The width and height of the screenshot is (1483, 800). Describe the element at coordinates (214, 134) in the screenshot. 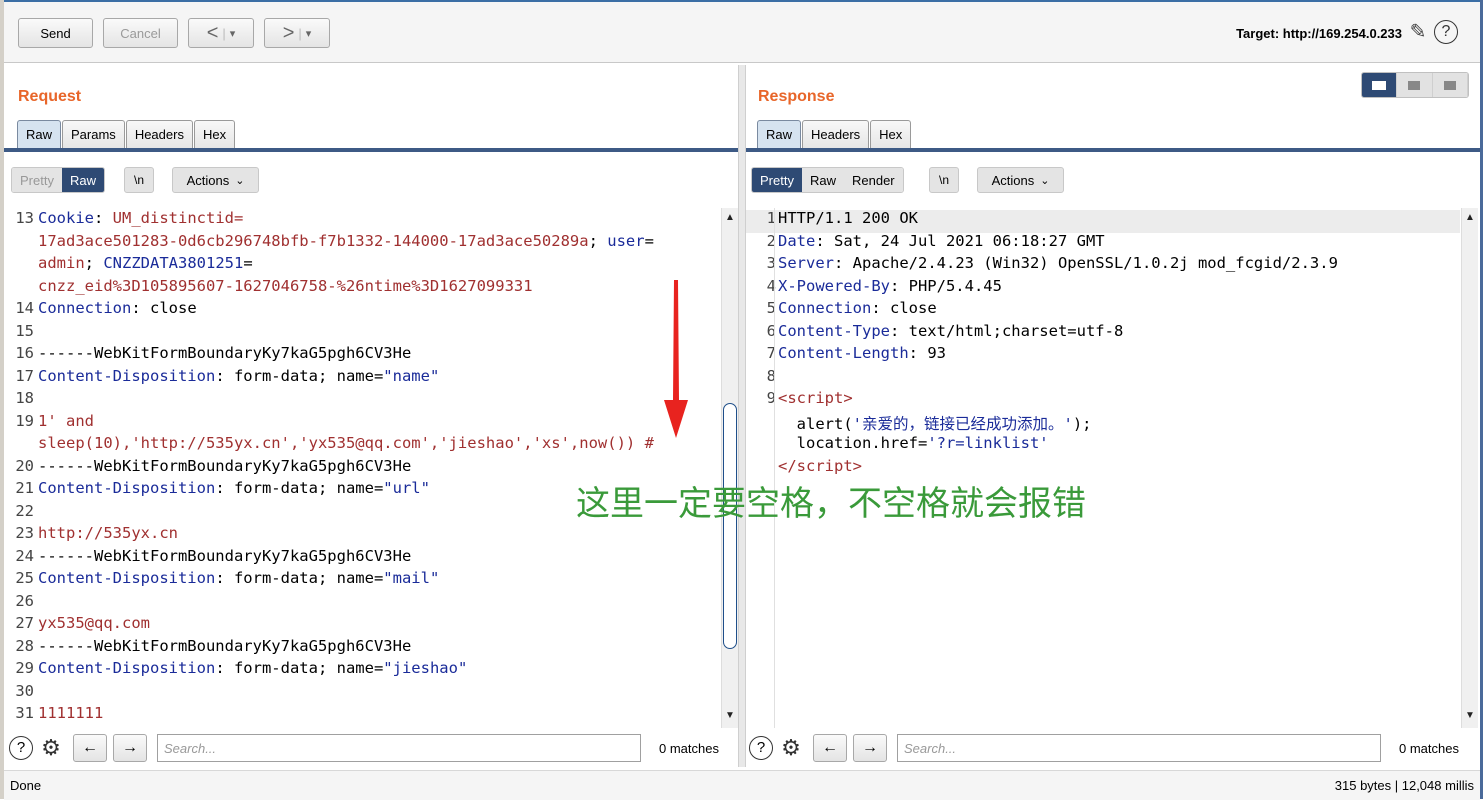

I see `request-tab-hex: Hex` at that location.